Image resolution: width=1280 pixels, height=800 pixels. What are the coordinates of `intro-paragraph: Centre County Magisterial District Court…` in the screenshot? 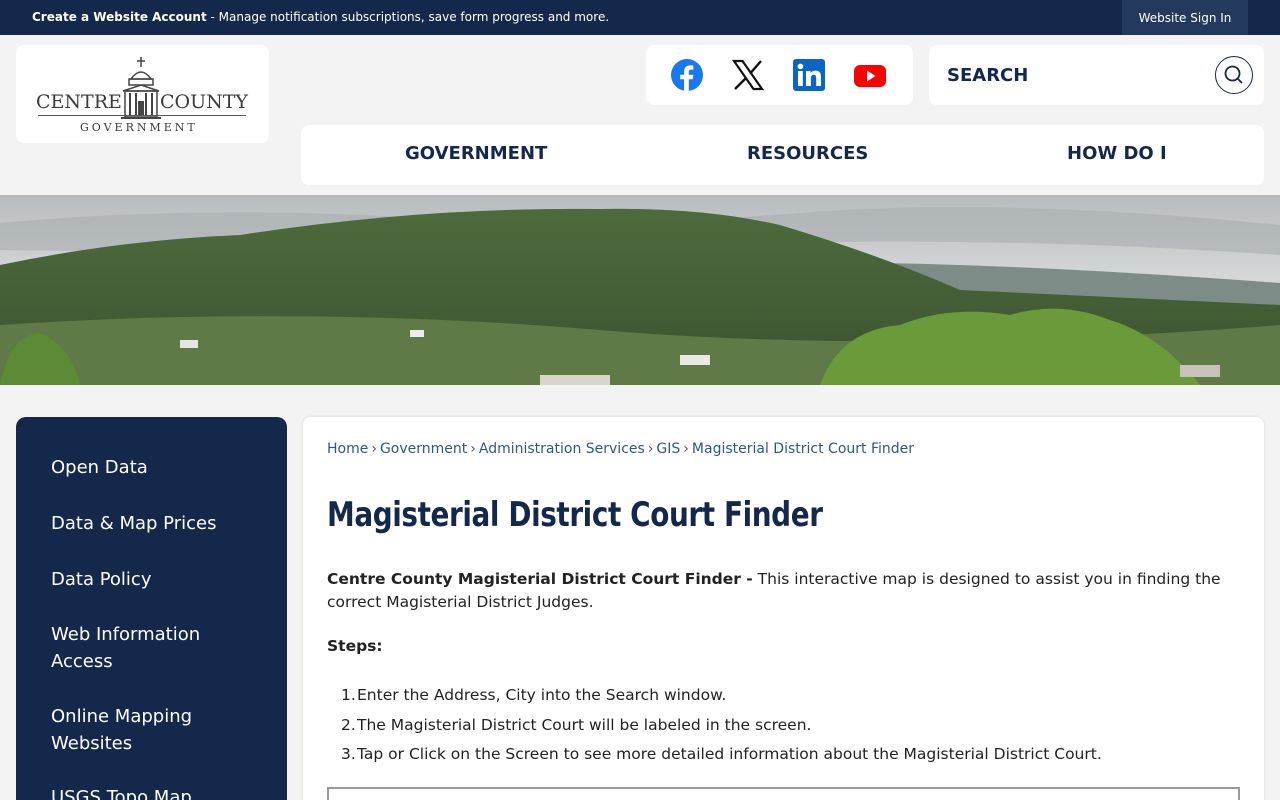 It's located at (777, 591).